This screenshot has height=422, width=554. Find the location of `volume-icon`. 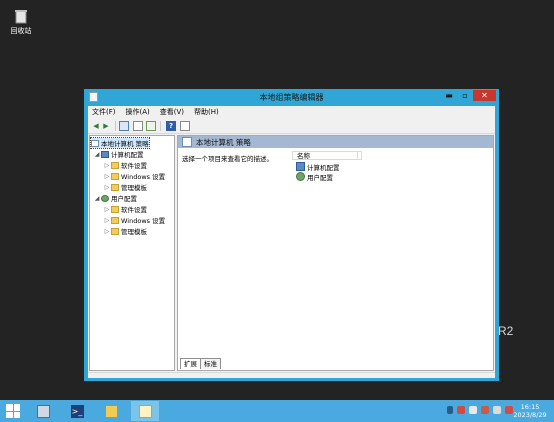

volume-icon is located at coordinates (497, 410).